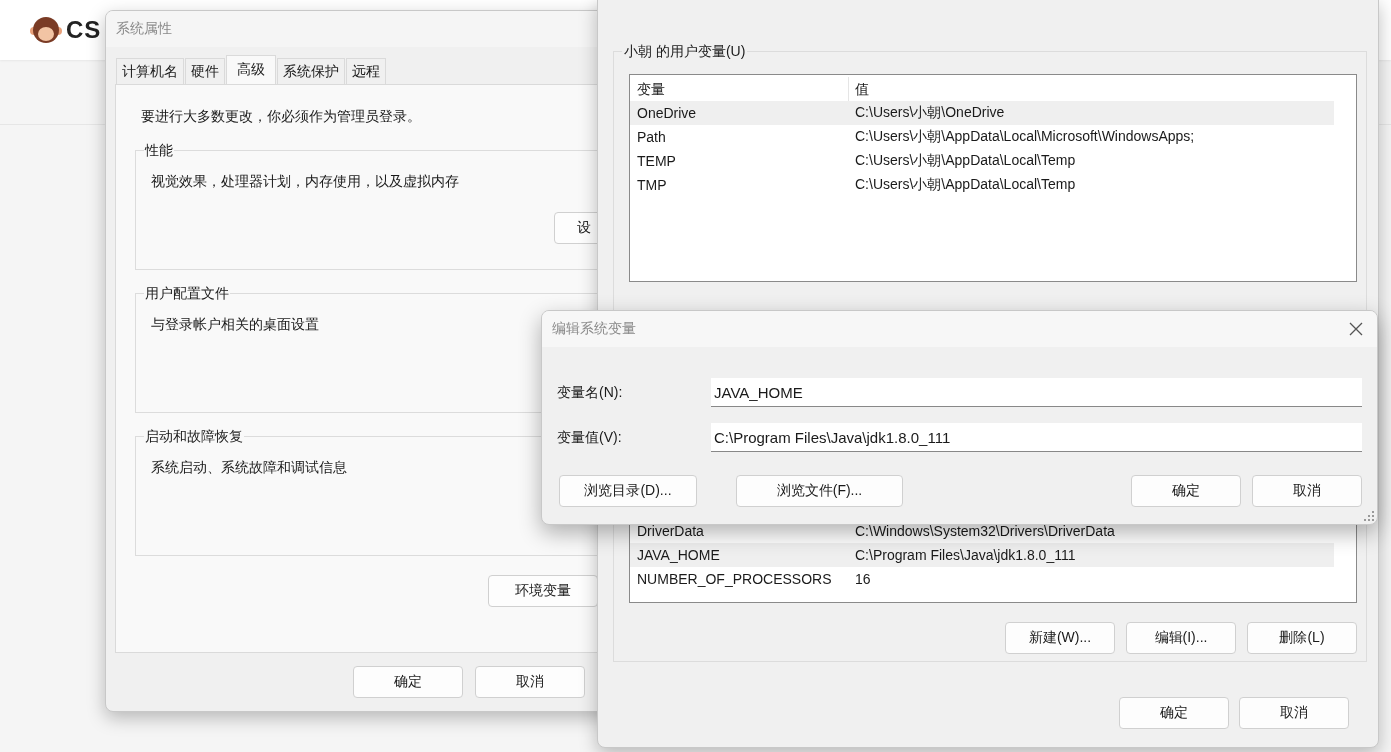 The height and width of the screenshot is (752, 1391). I want to click on input-field: C:\Program Files\Java\jdk1.8.0_111, so click(1036, 437).